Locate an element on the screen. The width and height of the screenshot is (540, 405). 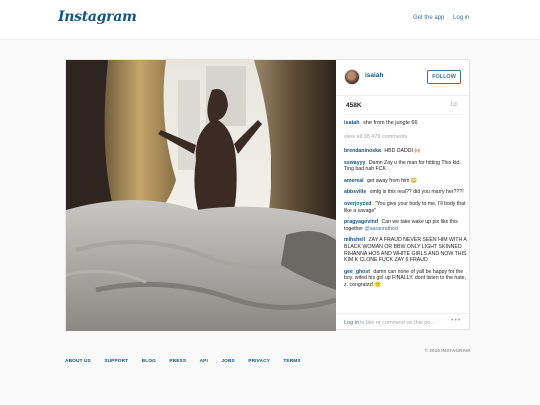
comment-username-link: abbsville is located at coordinates (355, 192).